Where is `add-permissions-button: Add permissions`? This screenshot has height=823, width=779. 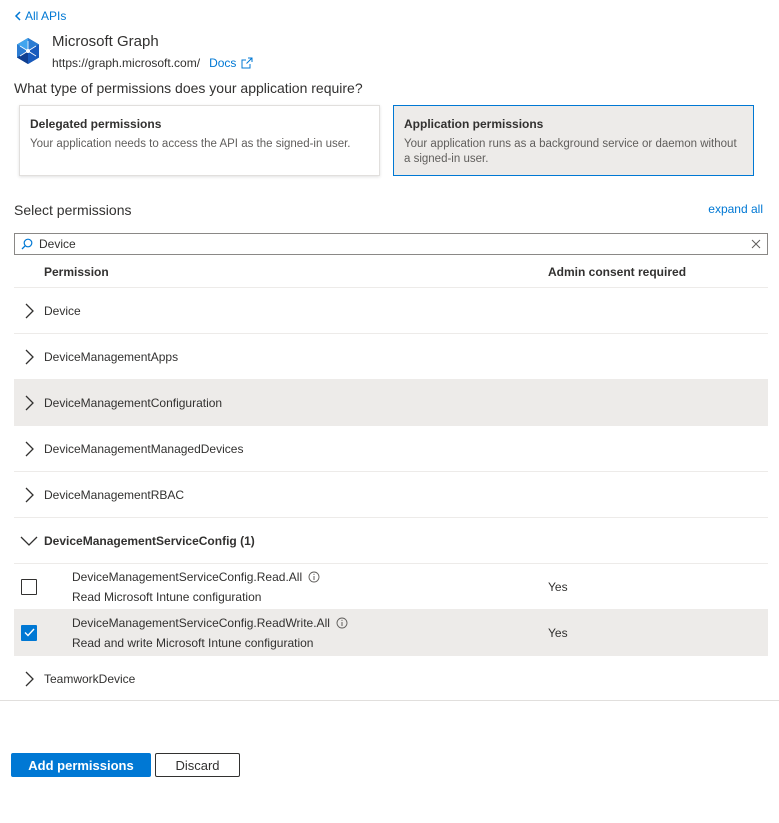 add-permissions-button: Add permissions is located at coordinates (81, 765).